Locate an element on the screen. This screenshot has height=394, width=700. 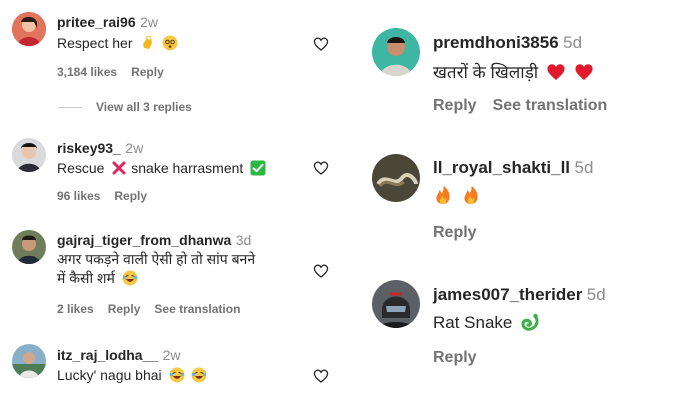
comment-username: gajraj_tiger_from_dhanwa is located at coordinates (144, 240).